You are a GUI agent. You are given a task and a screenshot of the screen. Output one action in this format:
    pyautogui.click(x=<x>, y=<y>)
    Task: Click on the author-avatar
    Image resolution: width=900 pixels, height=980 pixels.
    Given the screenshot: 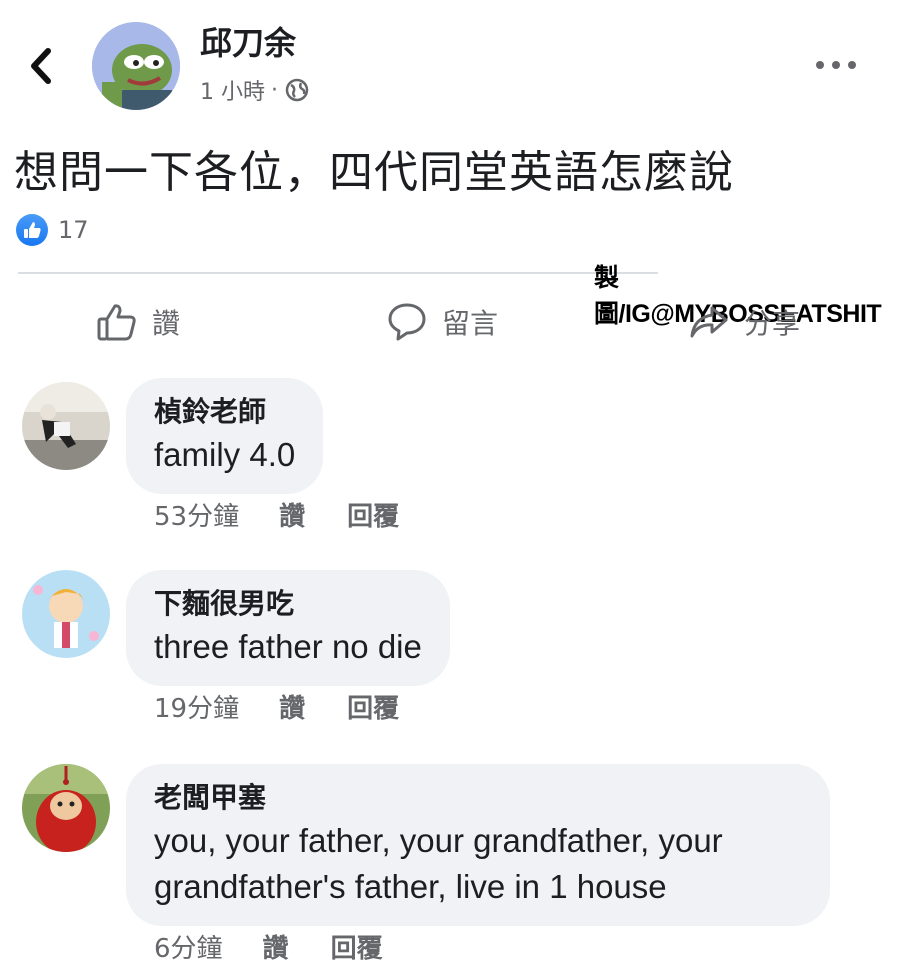 What is the action you would take?
    pyautogui.click(x=136, y=66)
    